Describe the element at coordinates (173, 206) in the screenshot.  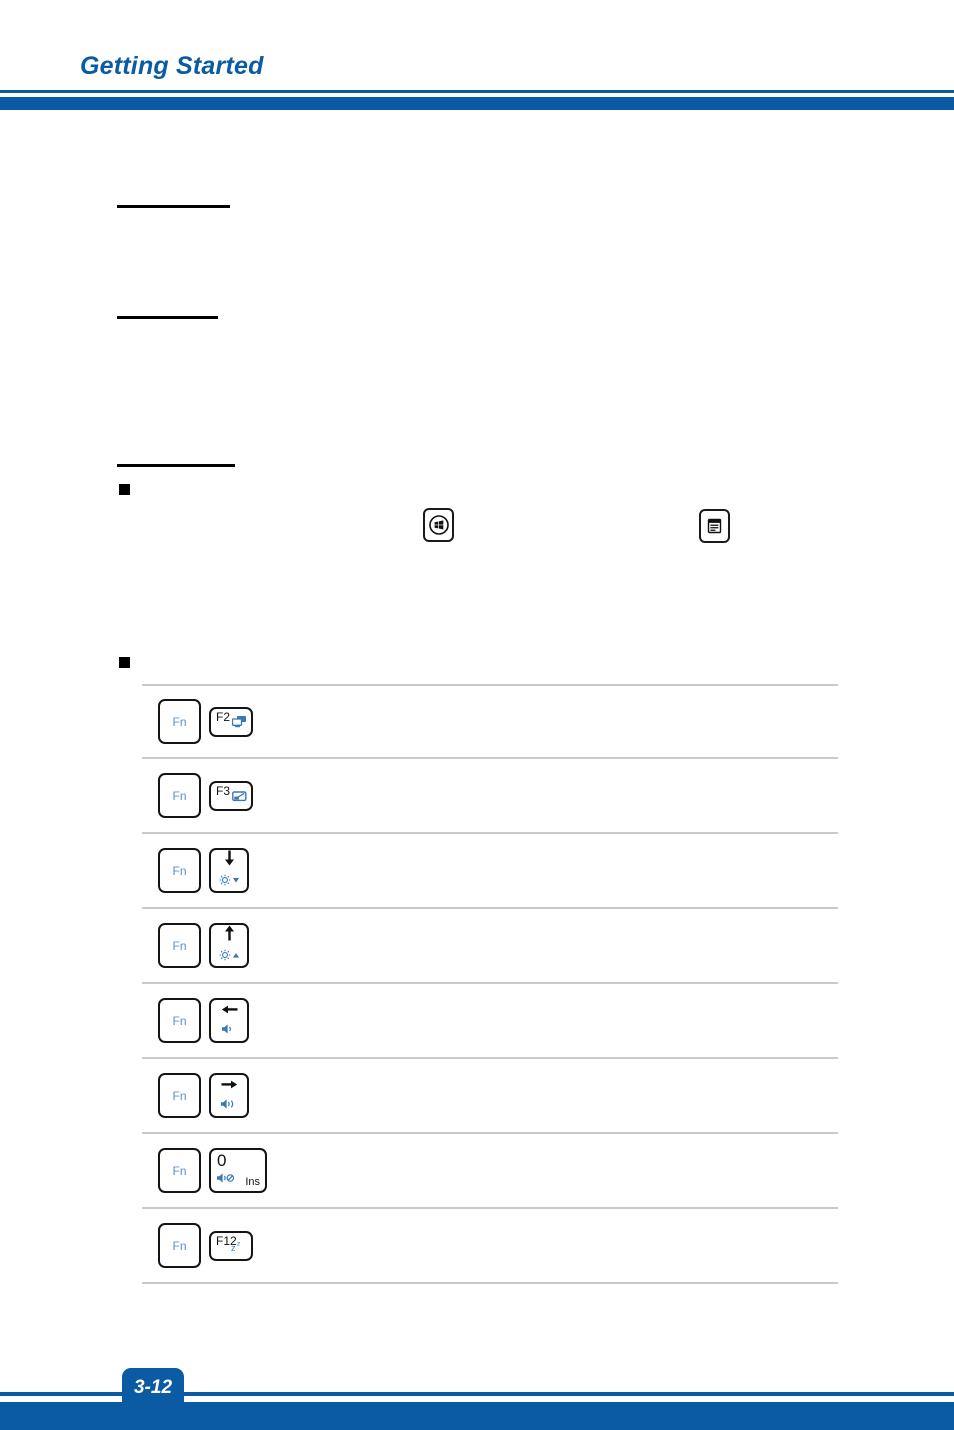
I see `first-section-underline` at that location.